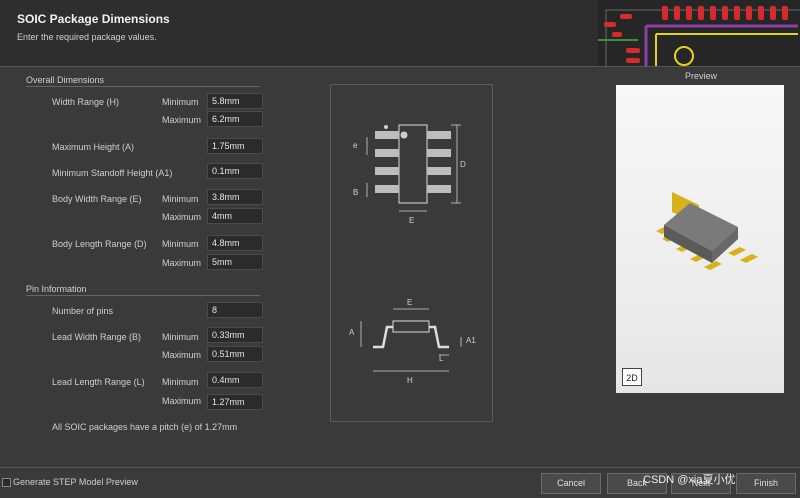  Describe the element at coordinates (463, 164) in the screenshot. I see `top-d-label: D` at that location.